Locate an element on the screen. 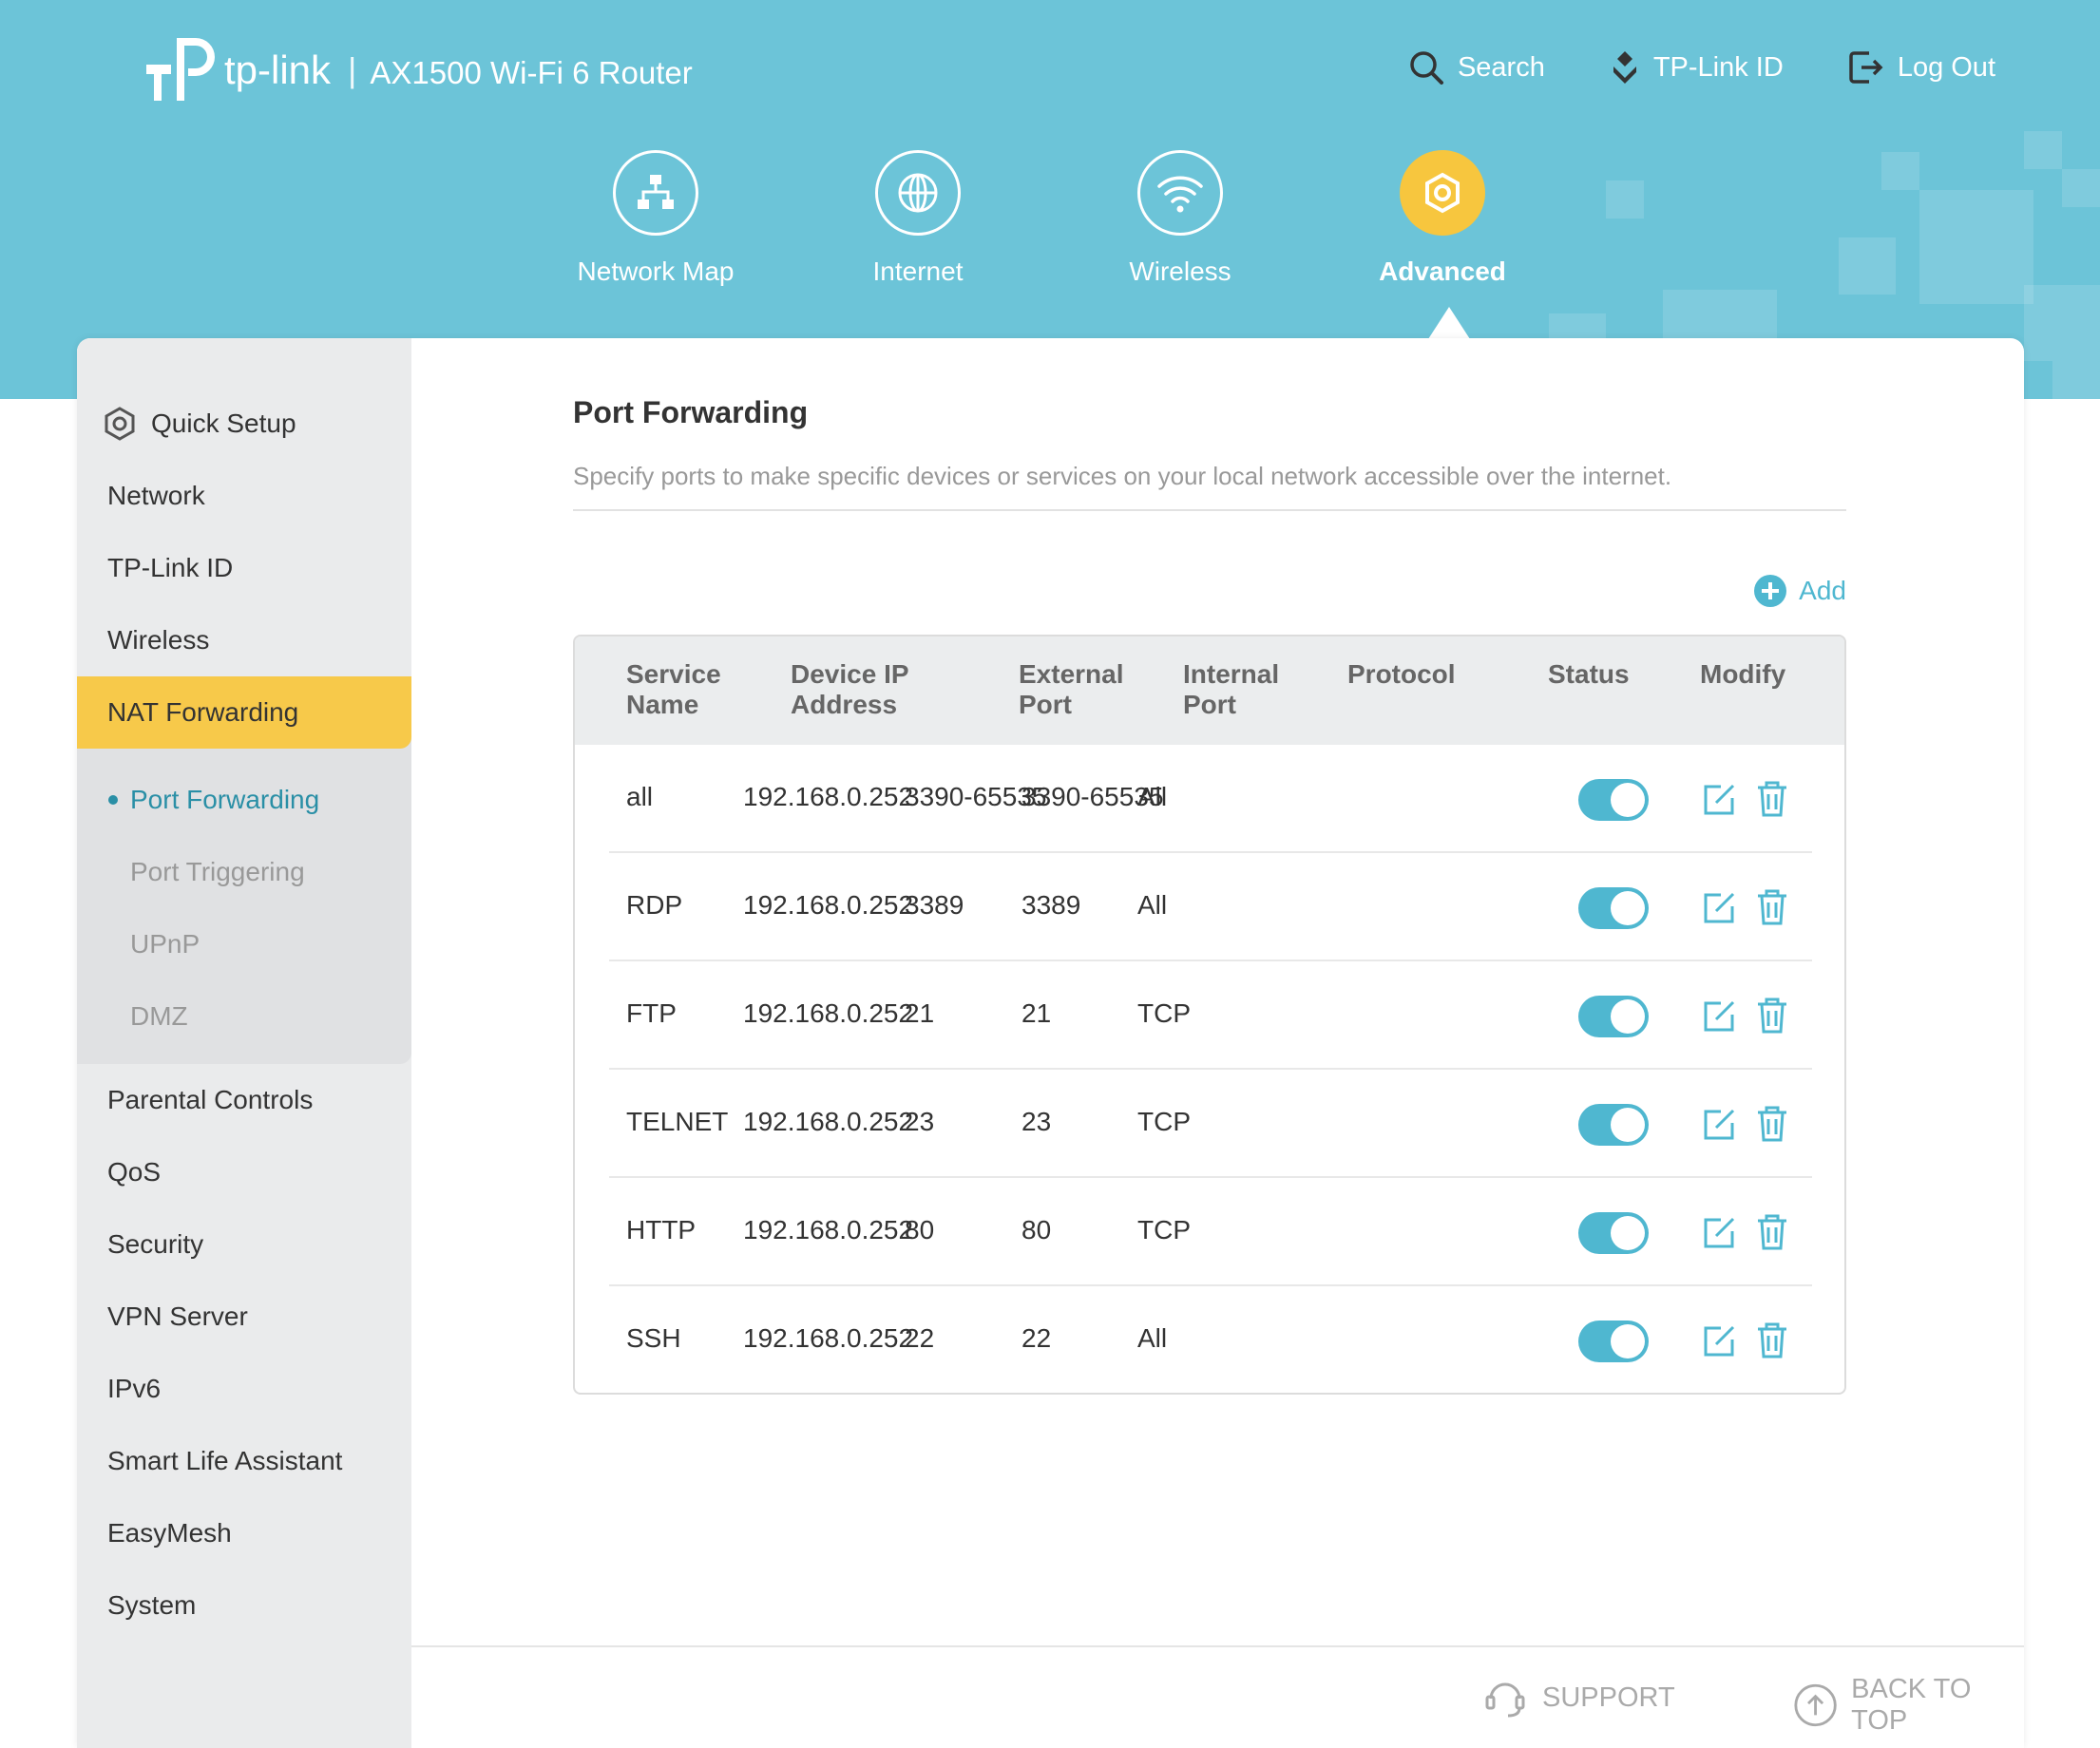  logout-link: Log Out is located at coordinates (1921, 67).